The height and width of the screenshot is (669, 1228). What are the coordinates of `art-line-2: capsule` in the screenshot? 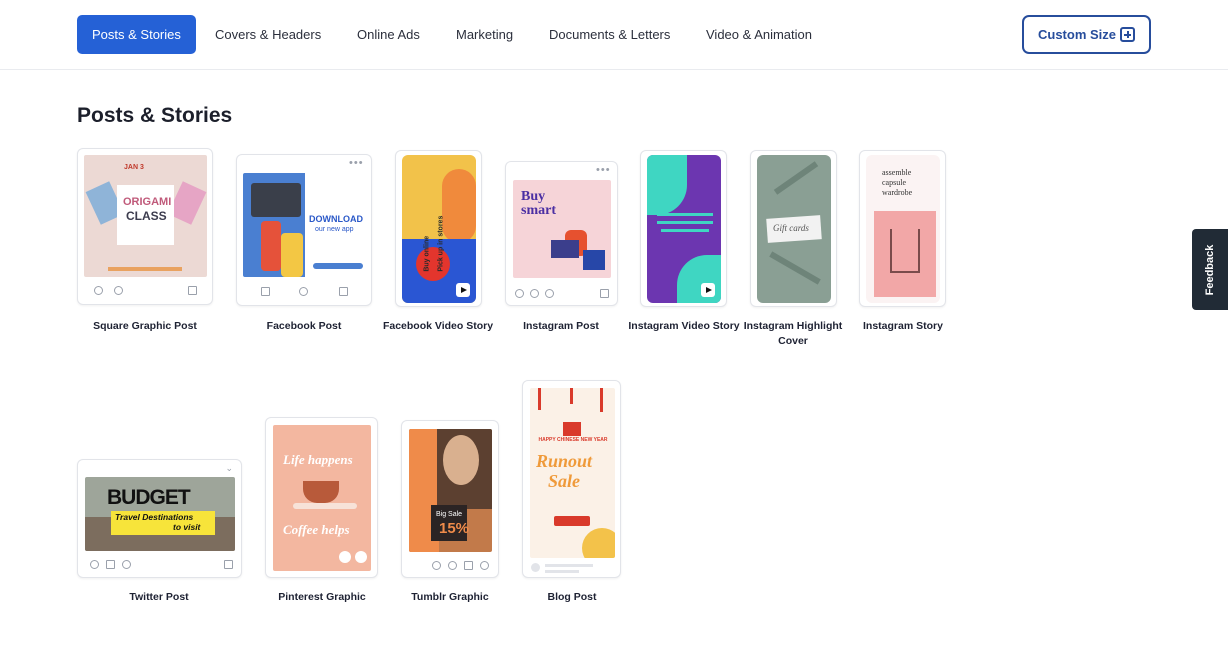 It's located at (894, 182).